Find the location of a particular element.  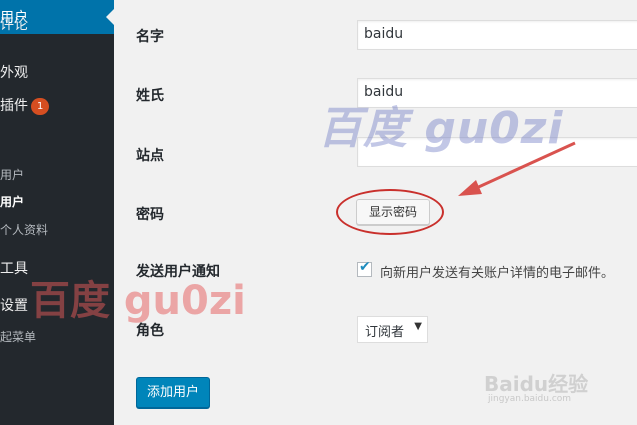

watermark-top: 百度 gu0zi is located at coordinates (441, 128).